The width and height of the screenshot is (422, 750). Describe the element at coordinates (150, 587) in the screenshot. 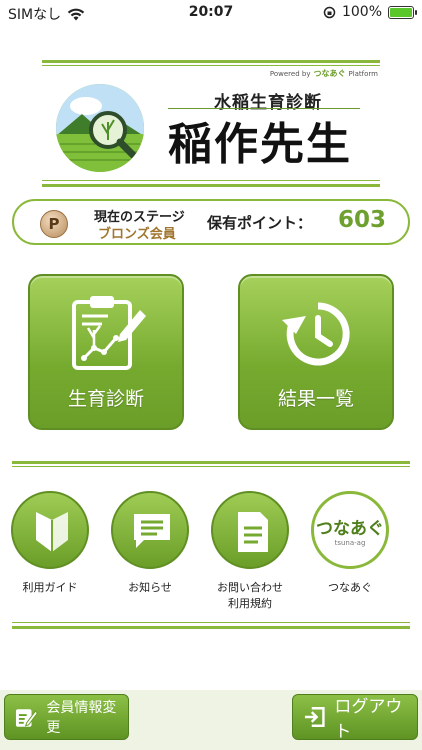

I see `news-label: お知らせ` at that location.